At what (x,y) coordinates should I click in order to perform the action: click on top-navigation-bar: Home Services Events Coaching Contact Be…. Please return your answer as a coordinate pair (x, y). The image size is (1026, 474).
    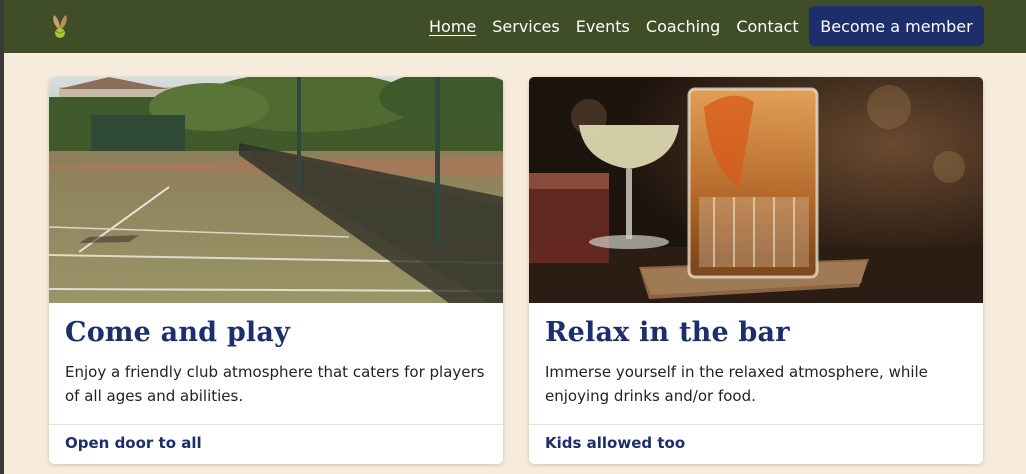
    Looking at the image, I should click on (515, 26).